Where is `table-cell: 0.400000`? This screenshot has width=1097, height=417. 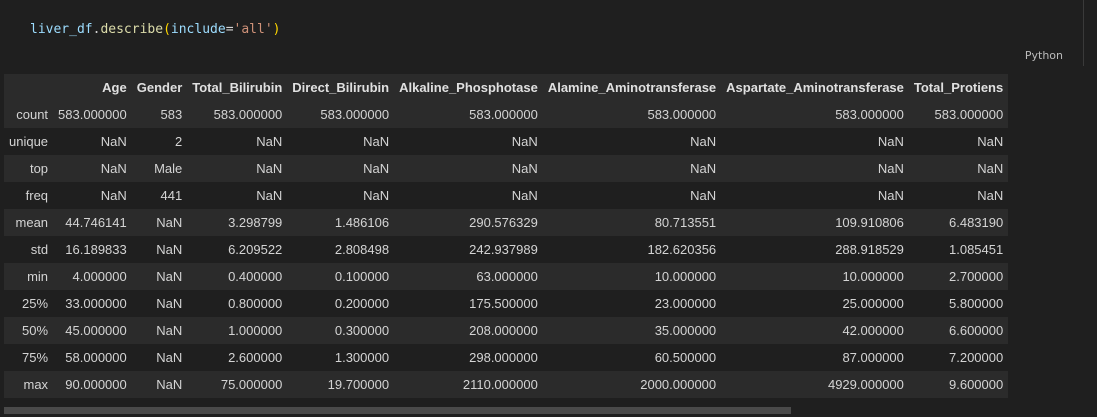 table-cell: 0.400000 is located at coordinates (255, 276).